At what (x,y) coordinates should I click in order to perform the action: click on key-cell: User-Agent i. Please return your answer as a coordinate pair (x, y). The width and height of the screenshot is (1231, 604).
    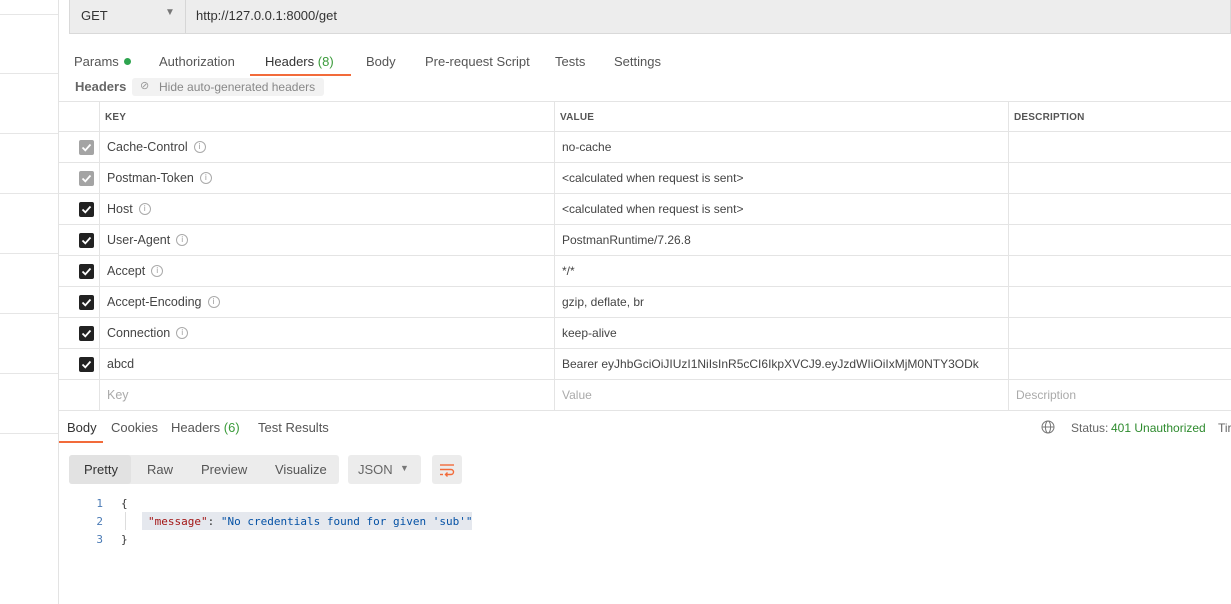
    Looking at the image, I should click on (327, 240).